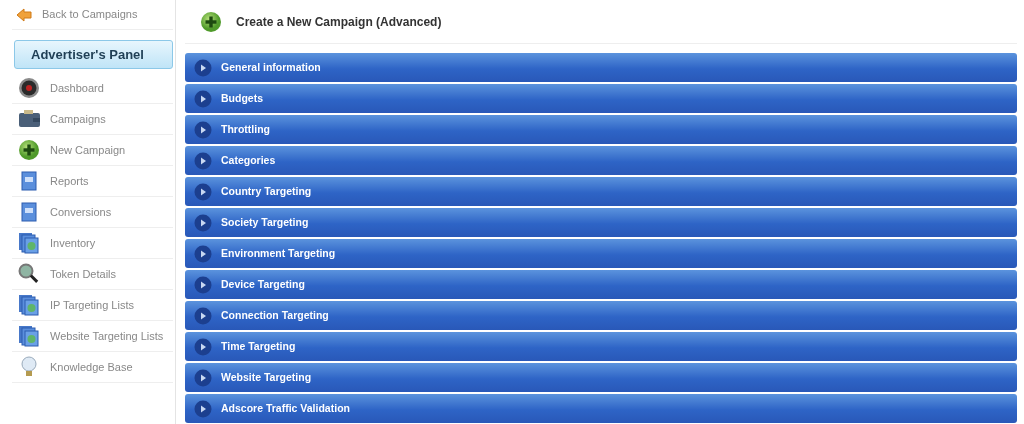  What do you see at coordinates (93, 54) in the screenshot?
I see `panel-title: Advertiser's Panel` at bounding box center [93, 54].